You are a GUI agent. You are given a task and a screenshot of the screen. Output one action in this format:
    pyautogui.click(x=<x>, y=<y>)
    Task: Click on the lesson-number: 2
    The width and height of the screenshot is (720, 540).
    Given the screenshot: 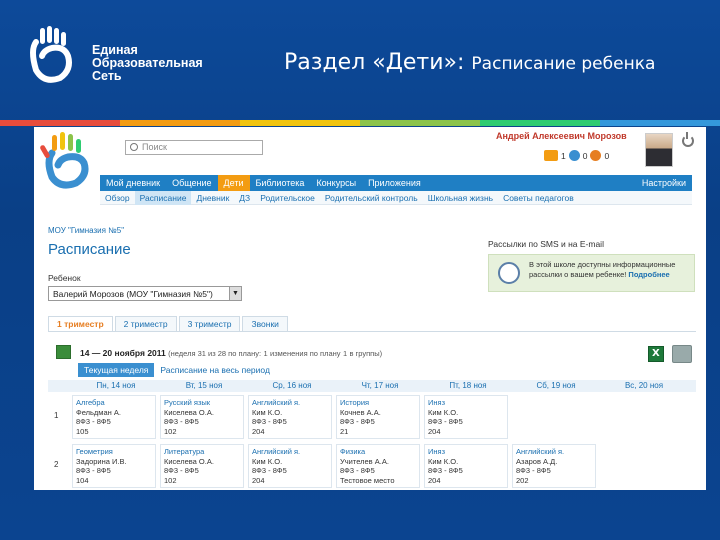 What is the action you would take?
    pyautogui.click(x=56, y=464)
    